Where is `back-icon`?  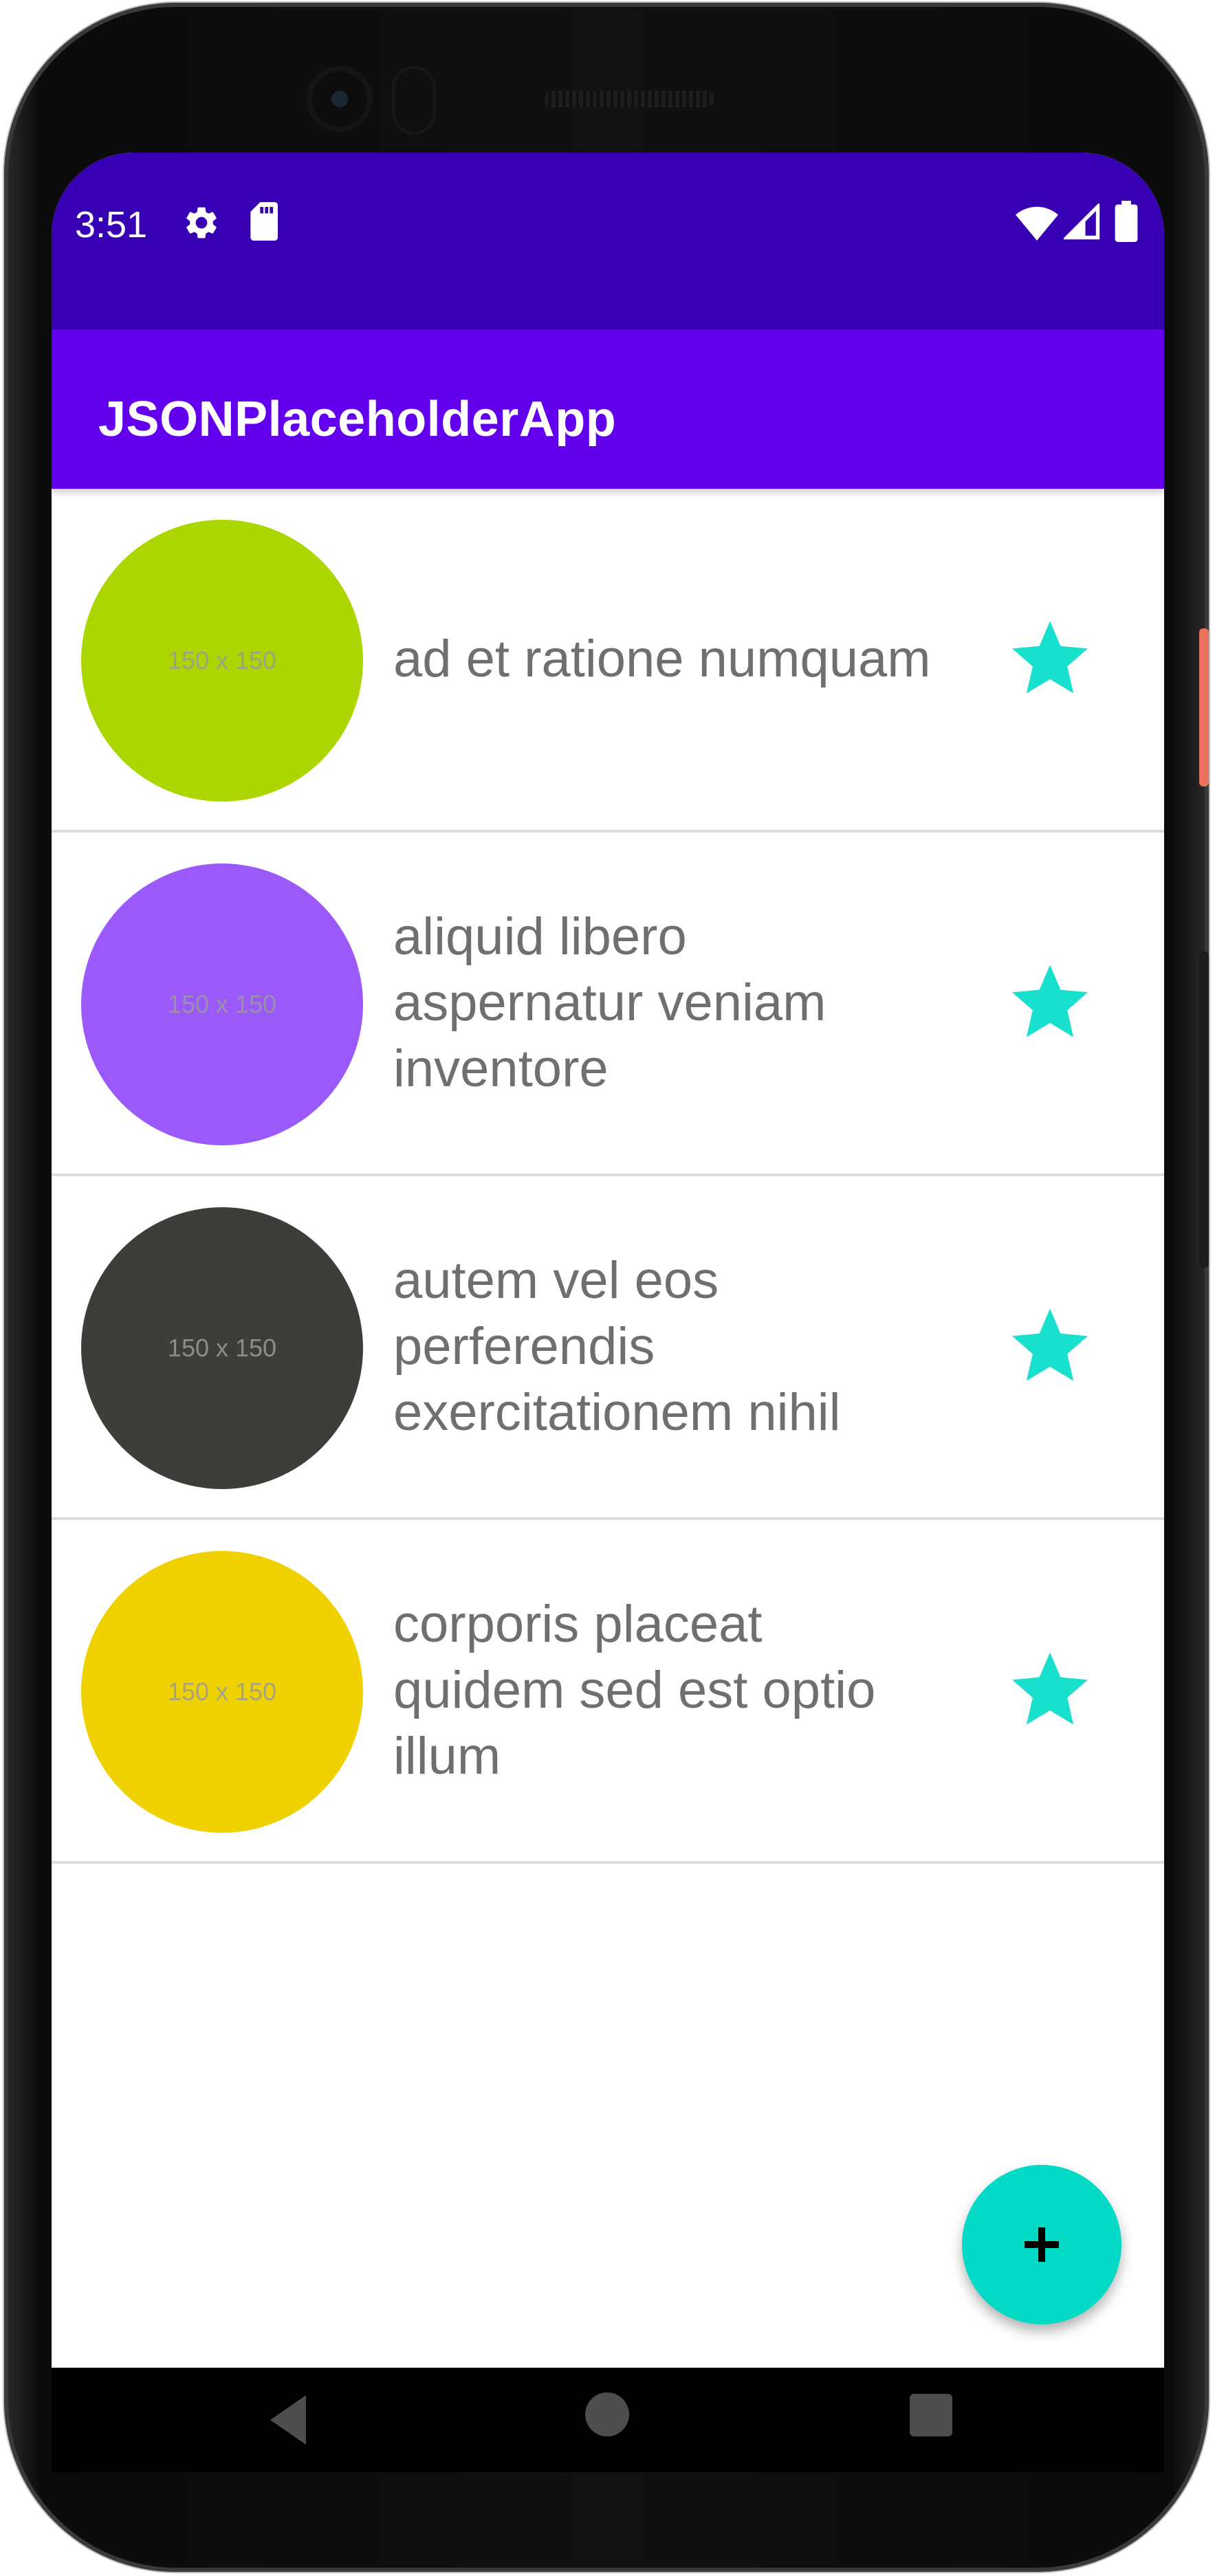 back-icon is located at coordinates (290, 2420).